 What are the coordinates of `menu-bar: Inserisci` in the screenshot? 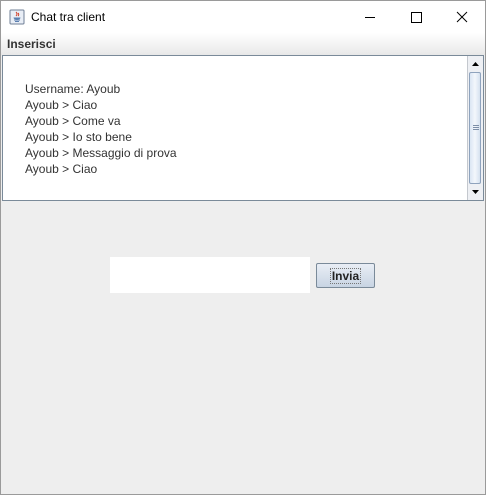 It's located at (243, 44).